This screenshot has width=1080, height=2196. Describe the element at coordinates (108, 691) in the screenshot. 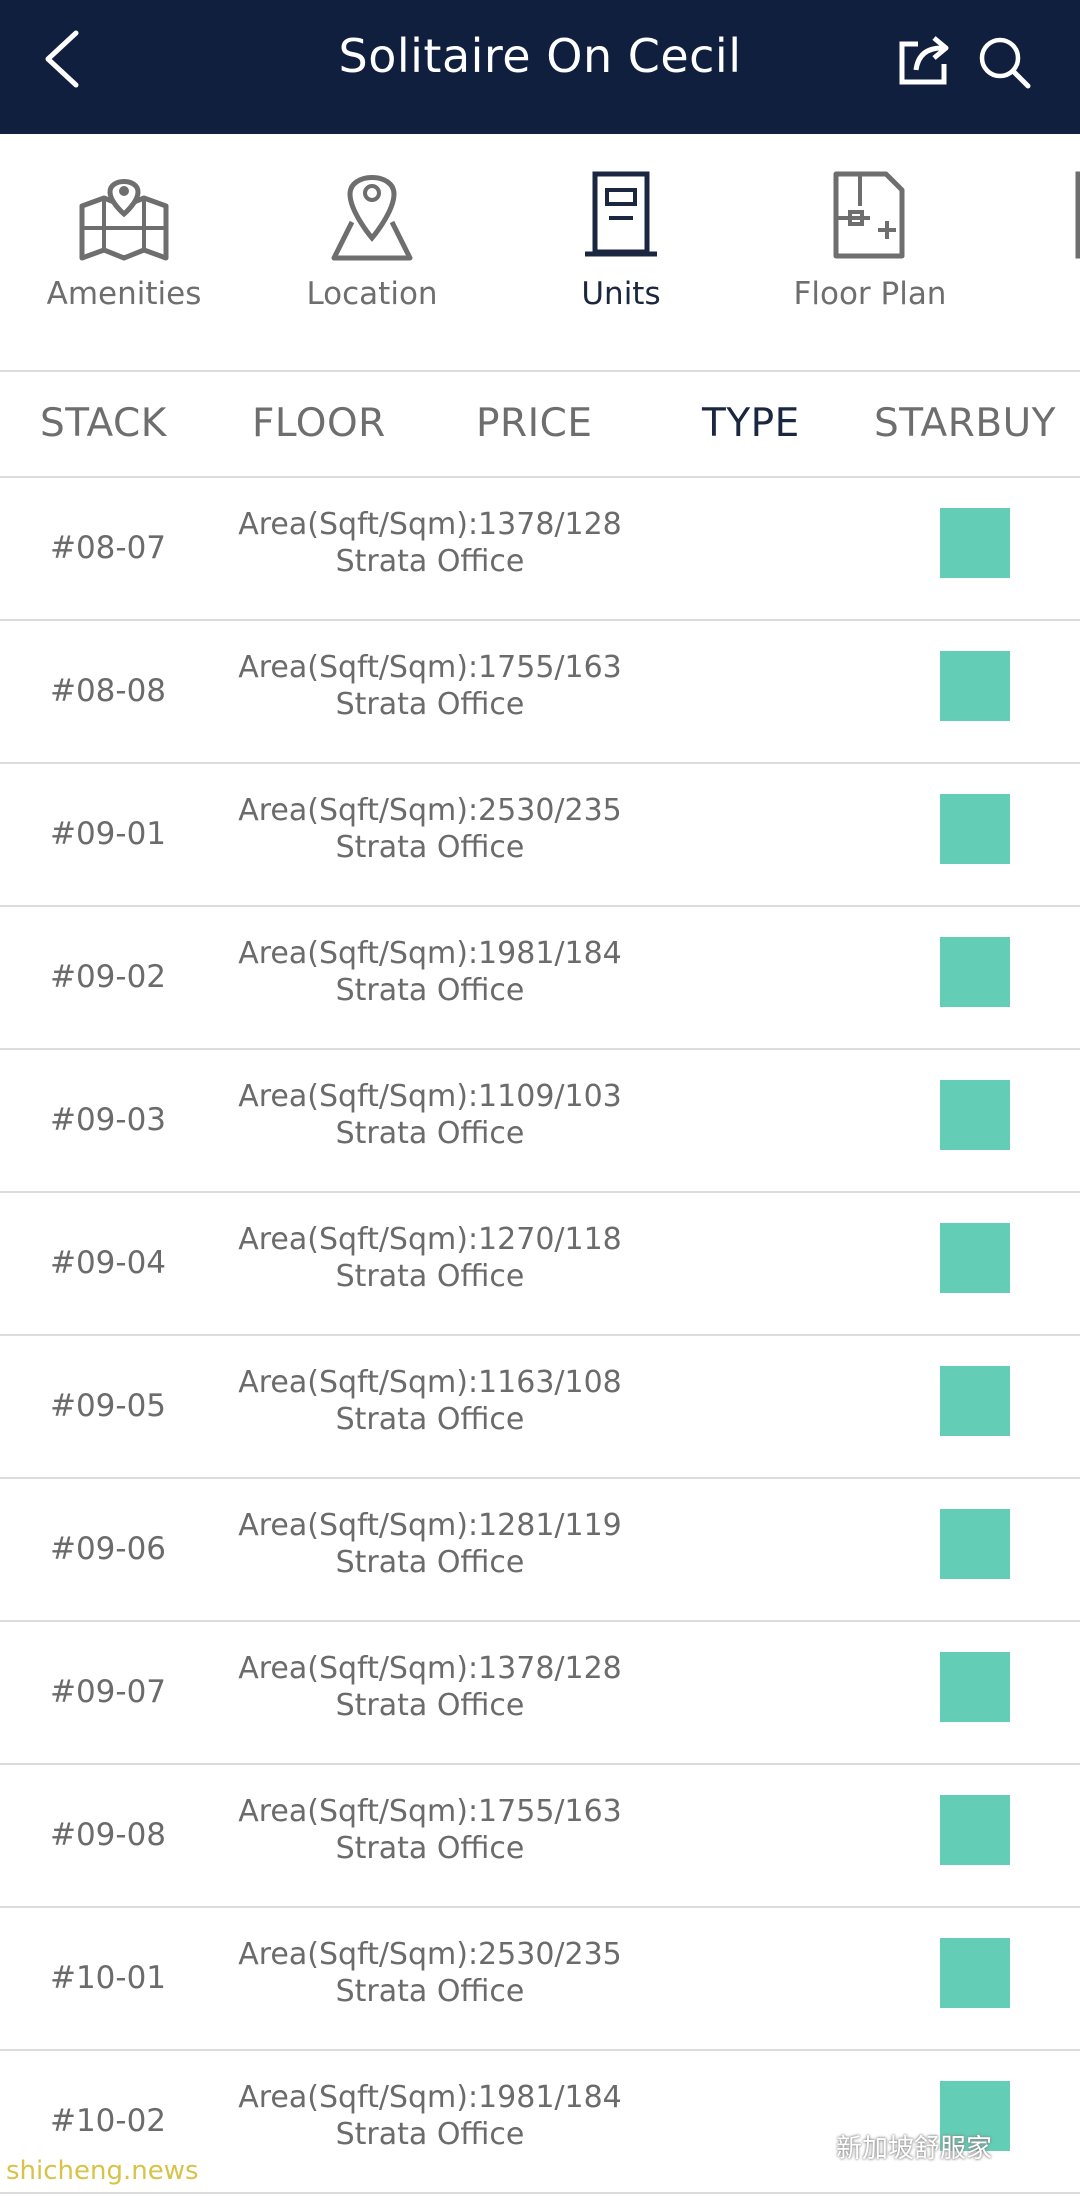

I see `unit-stack: #08-08` at that location.